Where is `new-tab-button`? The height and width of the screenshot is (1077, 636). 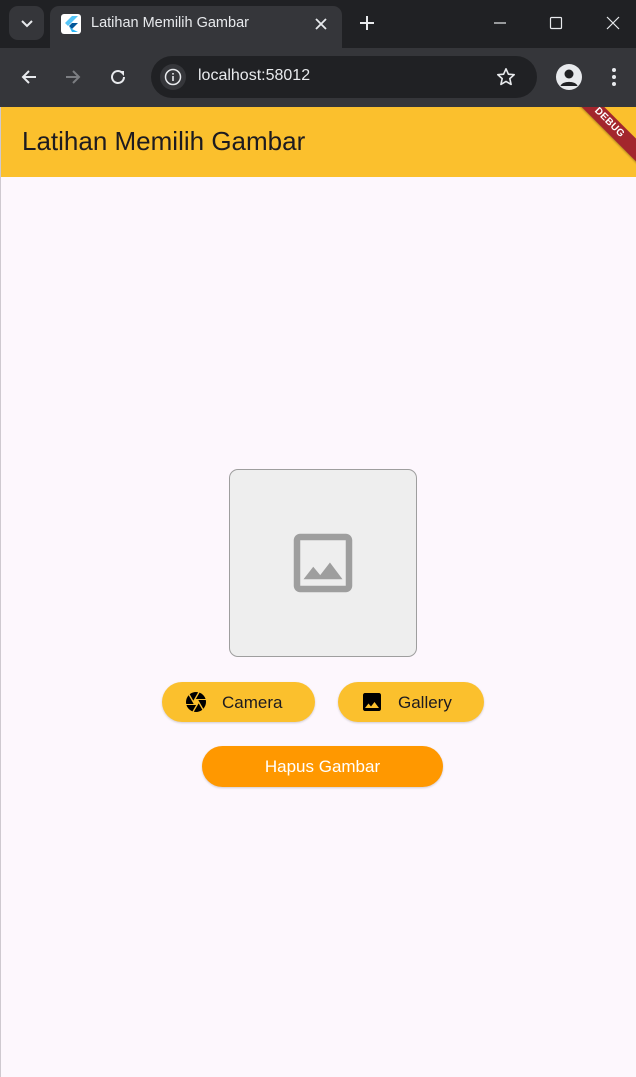
new-tab-button is located at coordinates (367, 23).